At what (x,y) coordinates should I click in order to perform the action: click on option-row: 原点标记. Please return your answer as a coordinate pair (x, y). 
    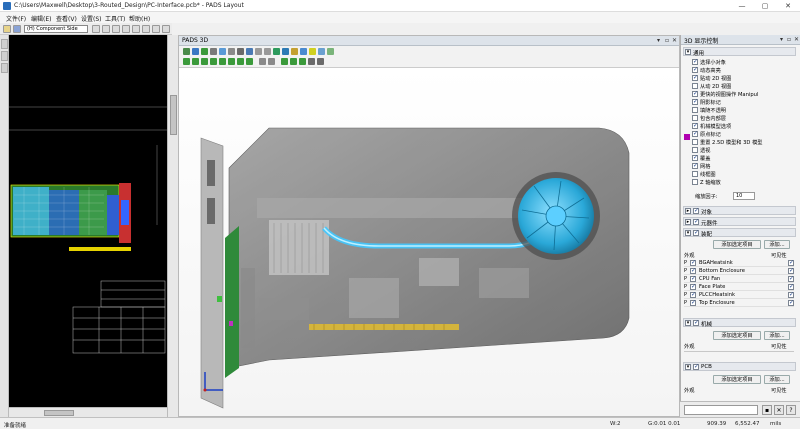
    Looking at the image, I should click on (744, 134).